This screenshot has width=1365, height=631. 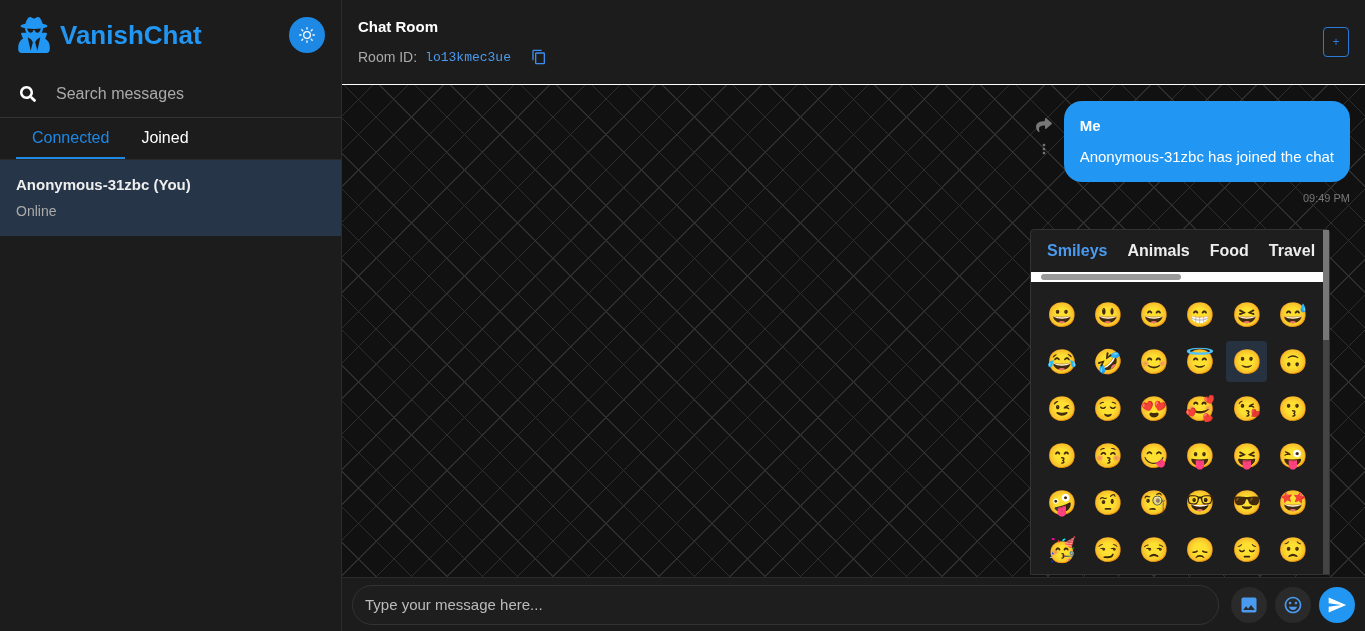 I want to click on emoji-button: 😂, so click(x=1061, y=361).